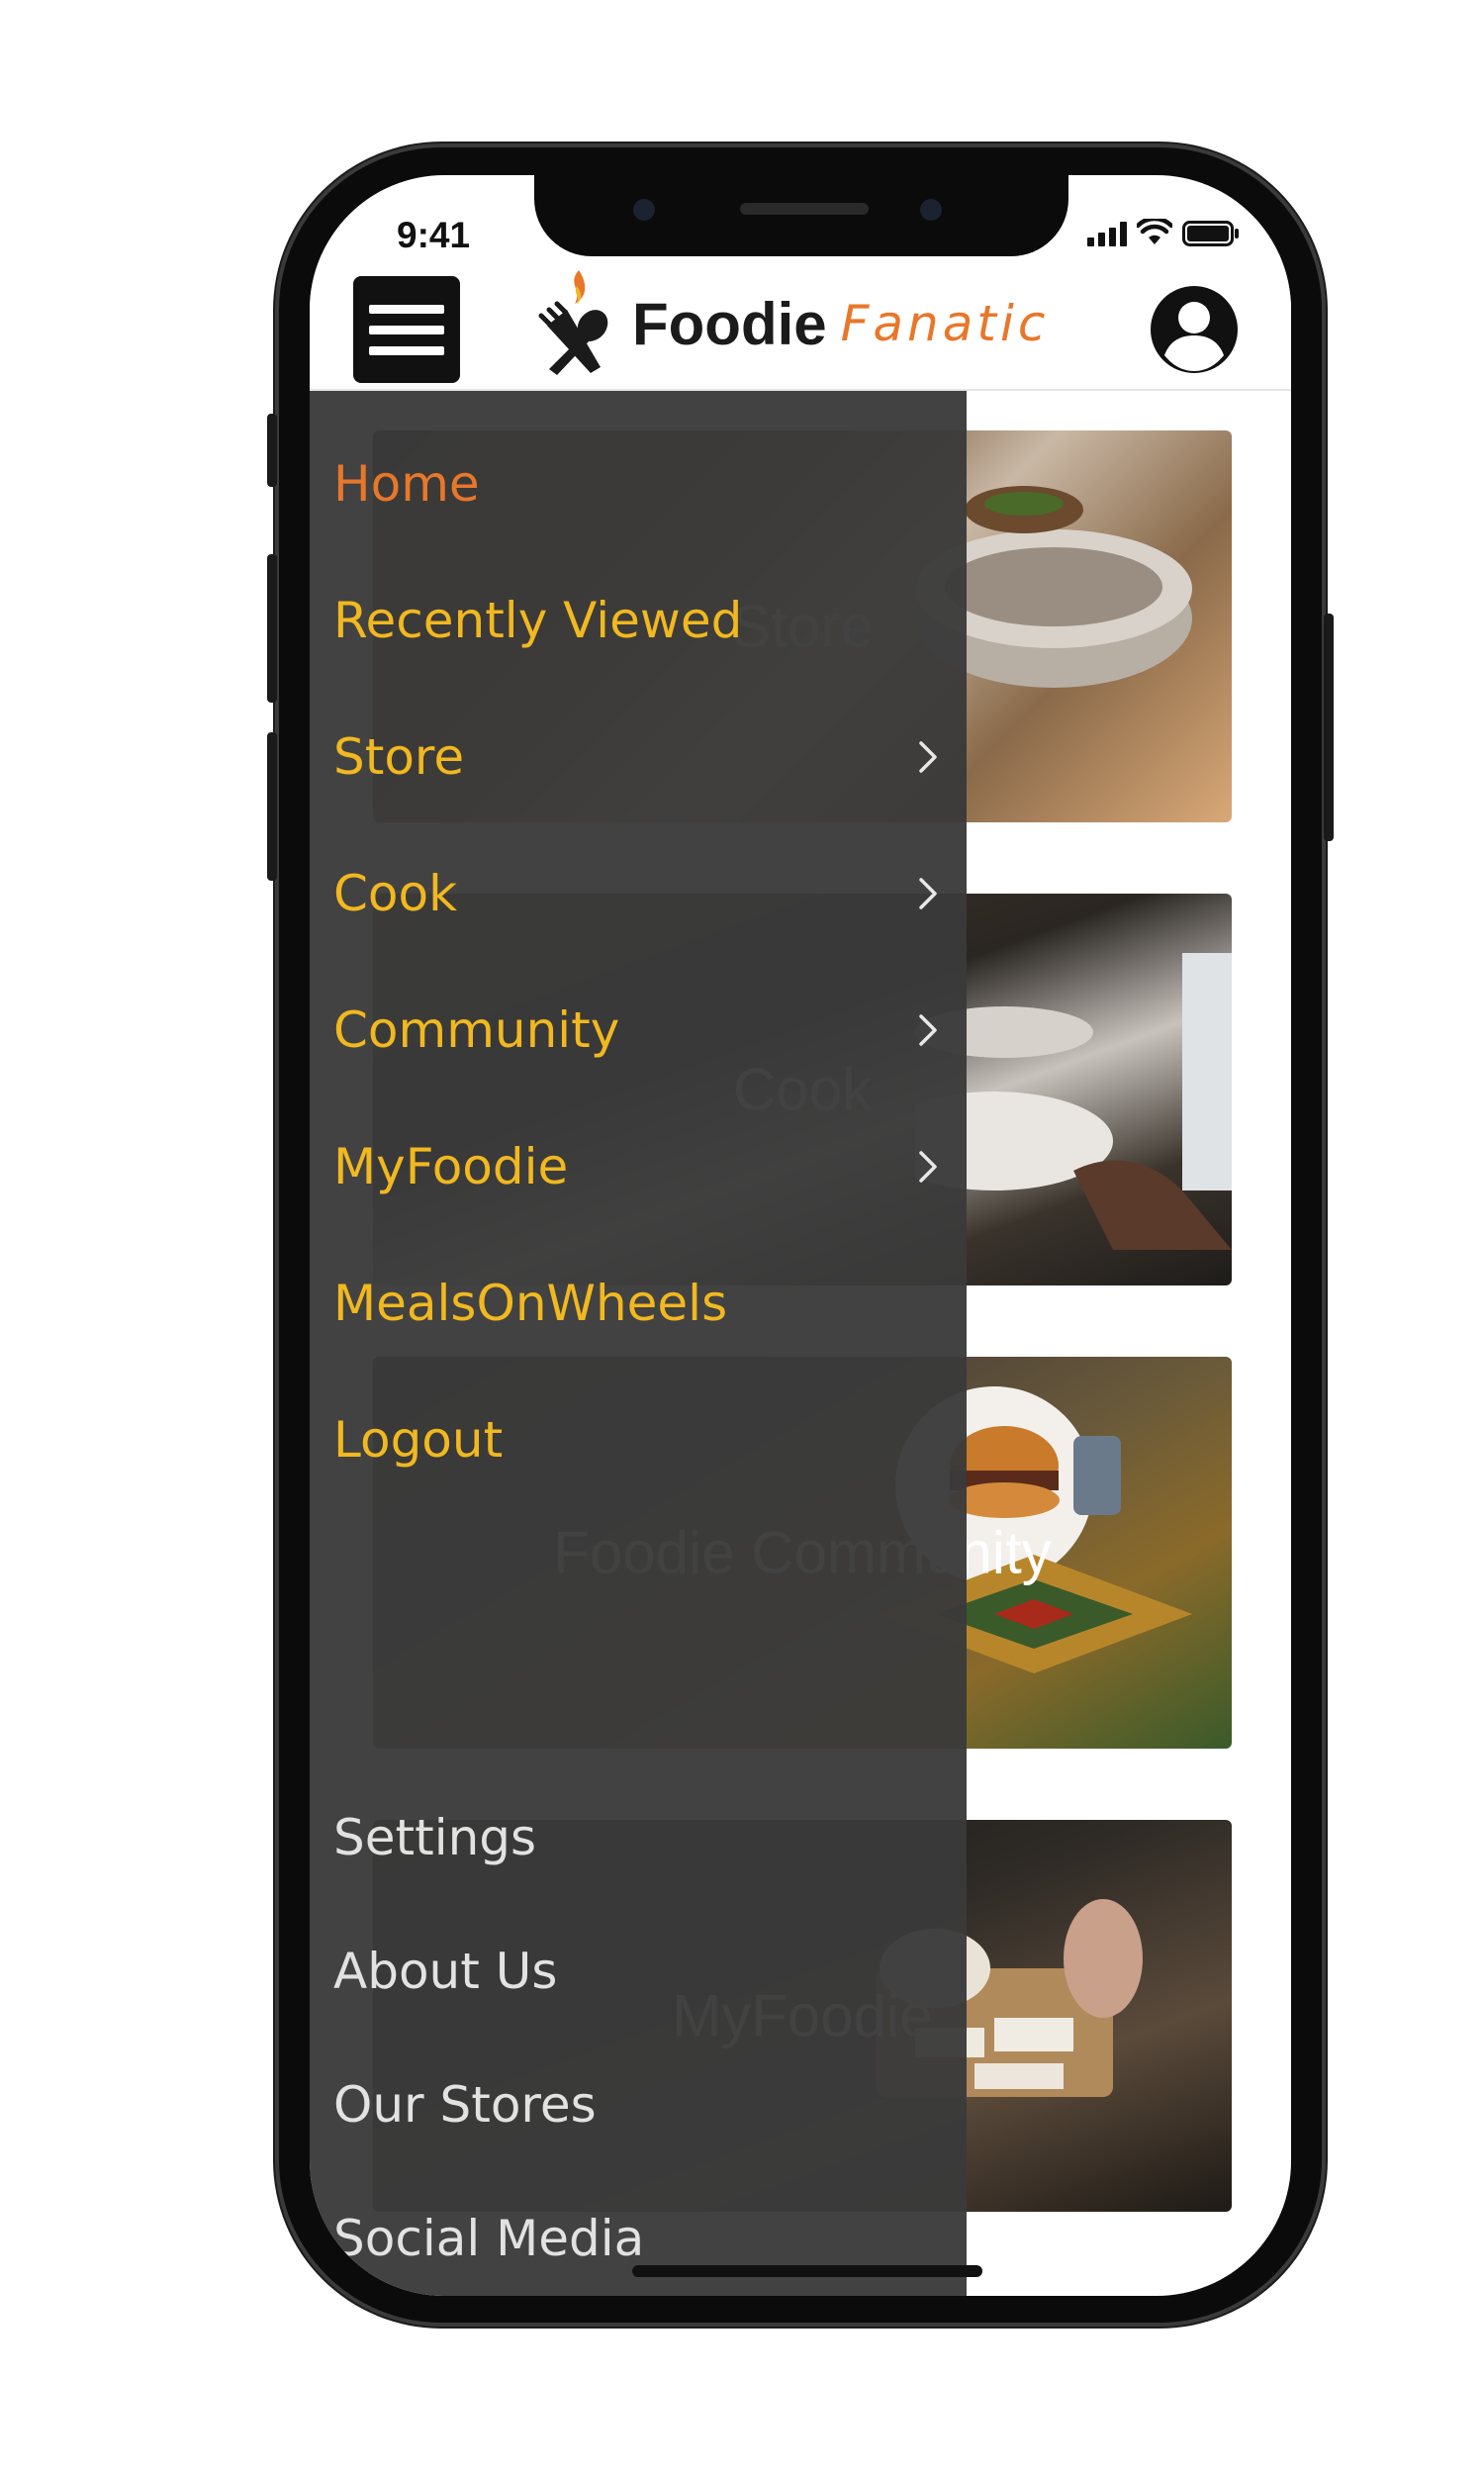  Describe the element at coordinates (1194, 329) in the screenshot. I see `profile-avatar-icon` at that location.